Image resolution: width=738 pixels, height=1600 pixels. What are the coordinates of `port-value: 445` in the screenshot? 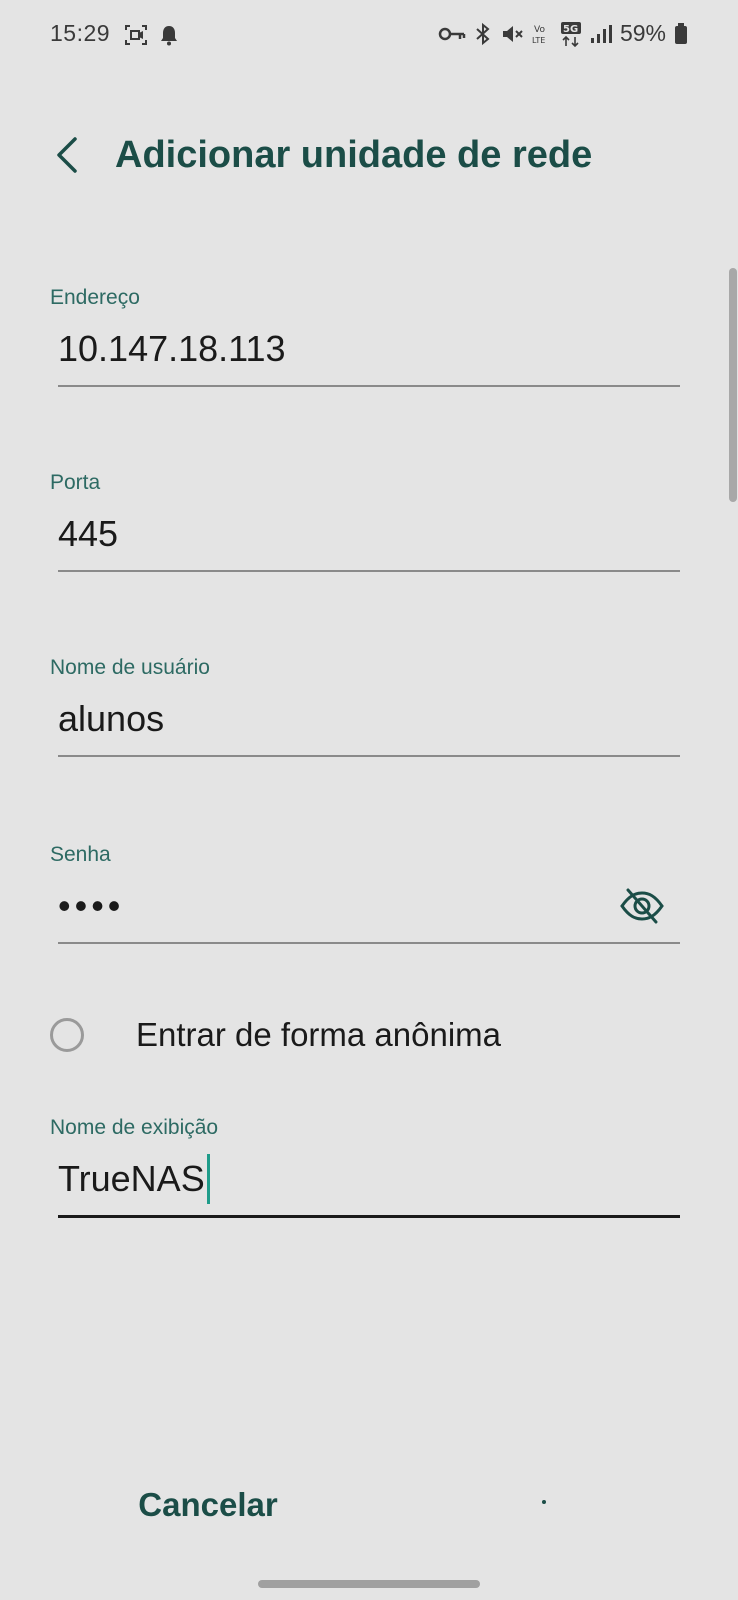 It's located at (88, 533).